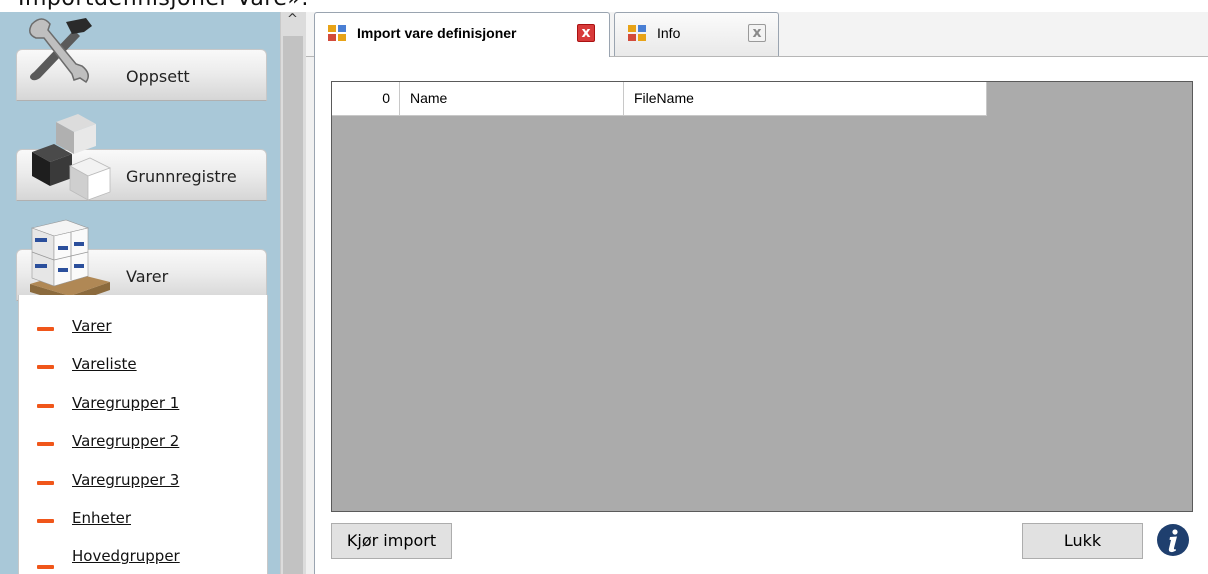 The height and width of the screenshot is (574, 1208). Describe the element at coordinates (1173, 540) in the screenshot. I see `info-icon` at that location.